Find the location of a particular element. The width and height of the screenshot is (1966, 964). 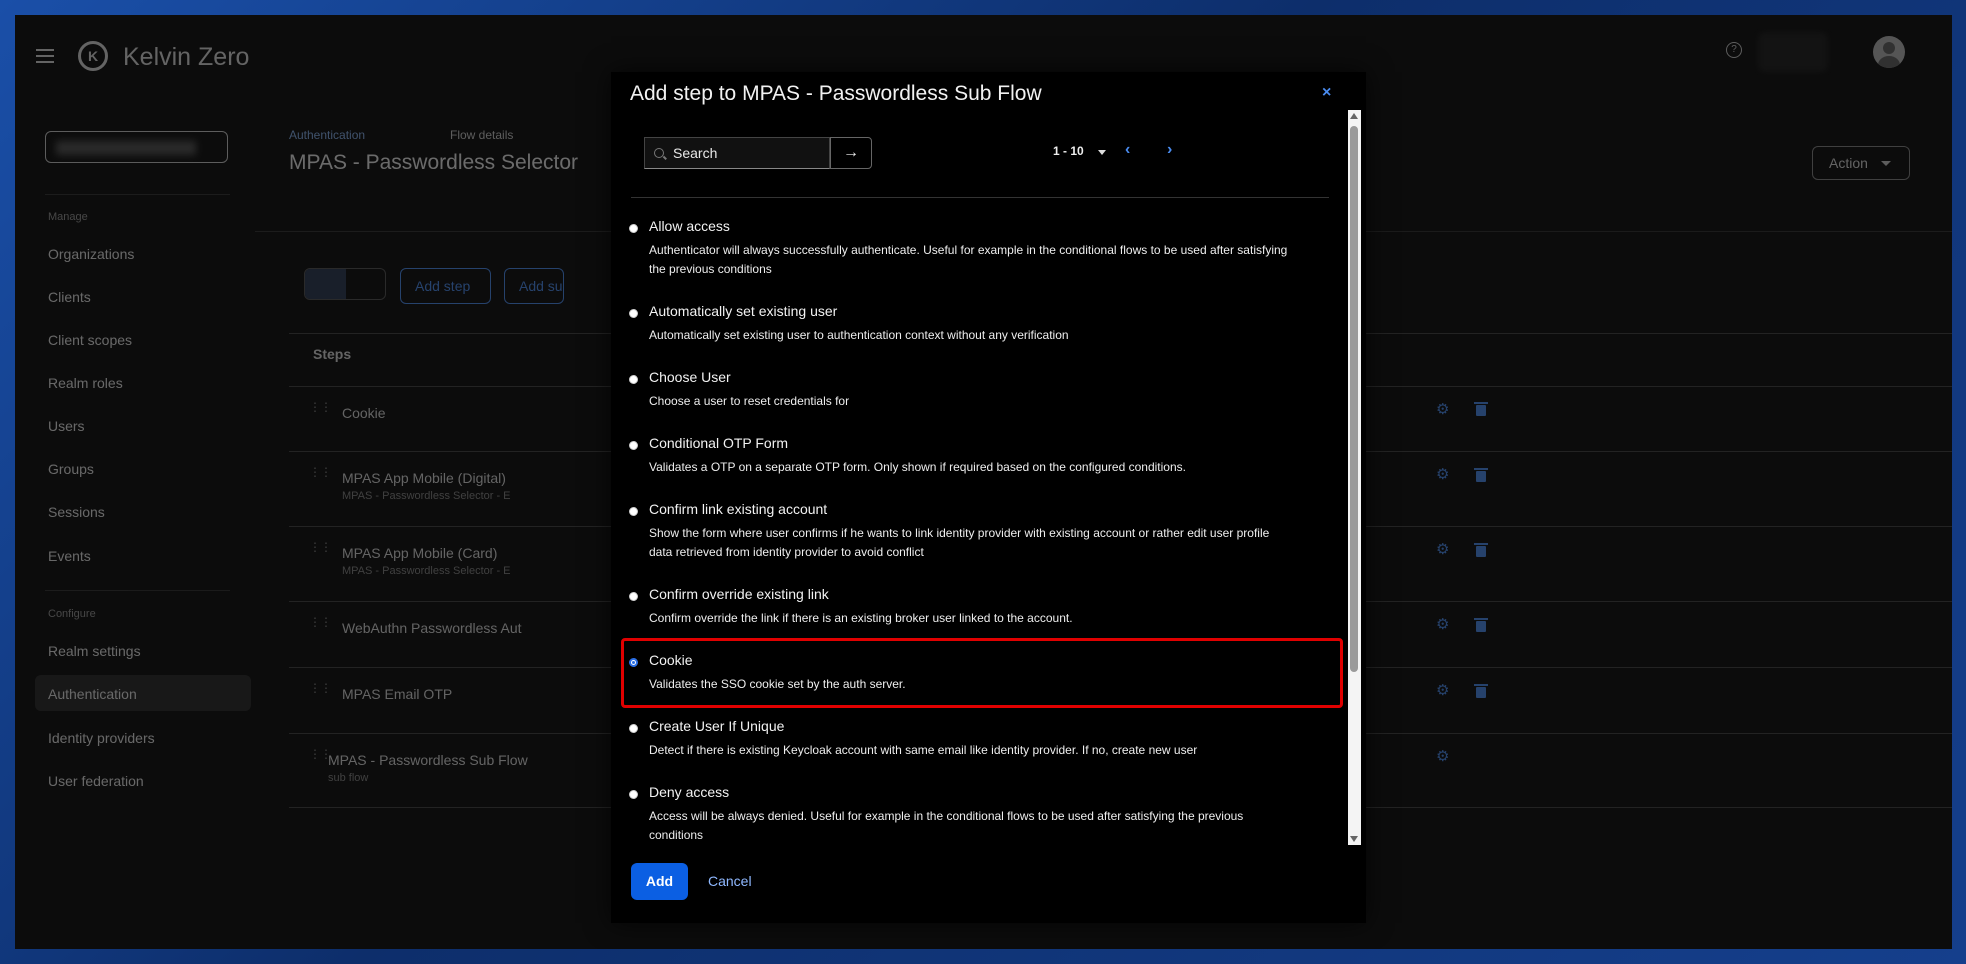

sidebar-item-user-federation: User federation is located at coordinates (96, 781).